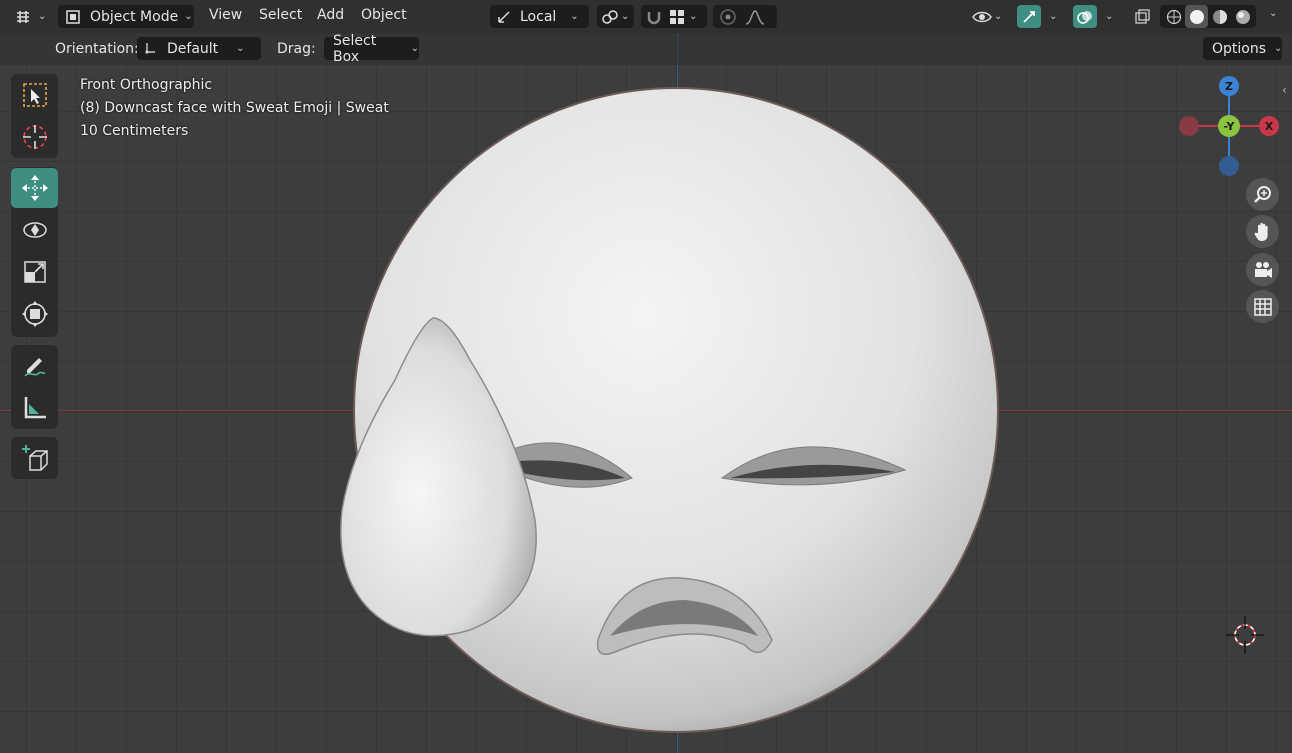 The width and height of the screenshot is (1292, 753). I want to click on zoom-magnifier-icon, so click(1263, 195).